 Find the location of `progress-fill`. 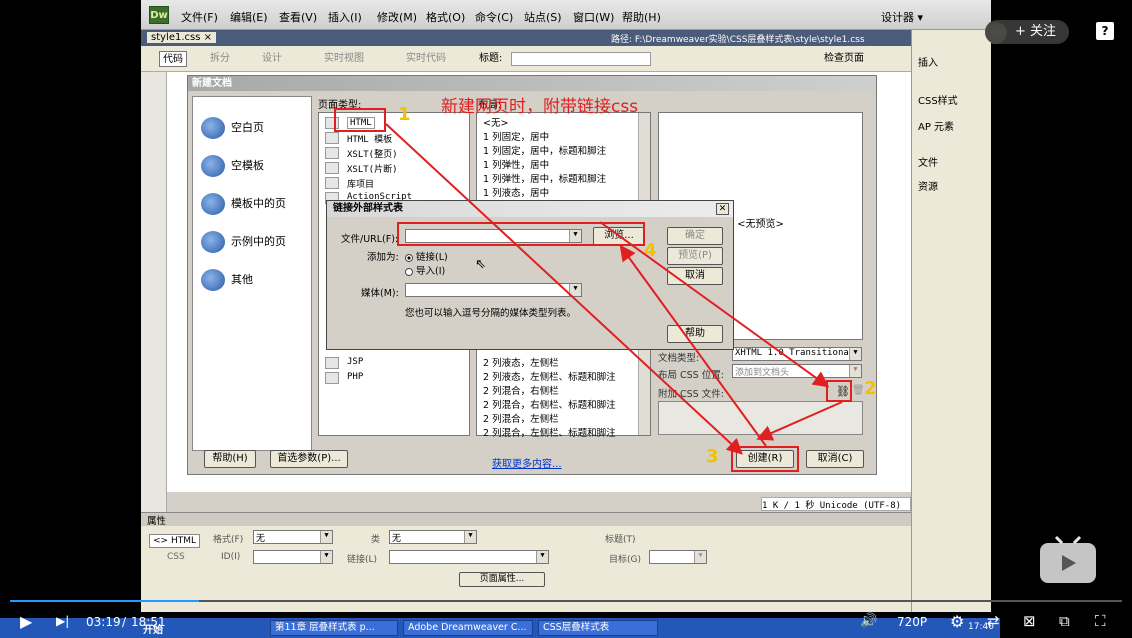

progress-fill is located at coordinates (105, 601).